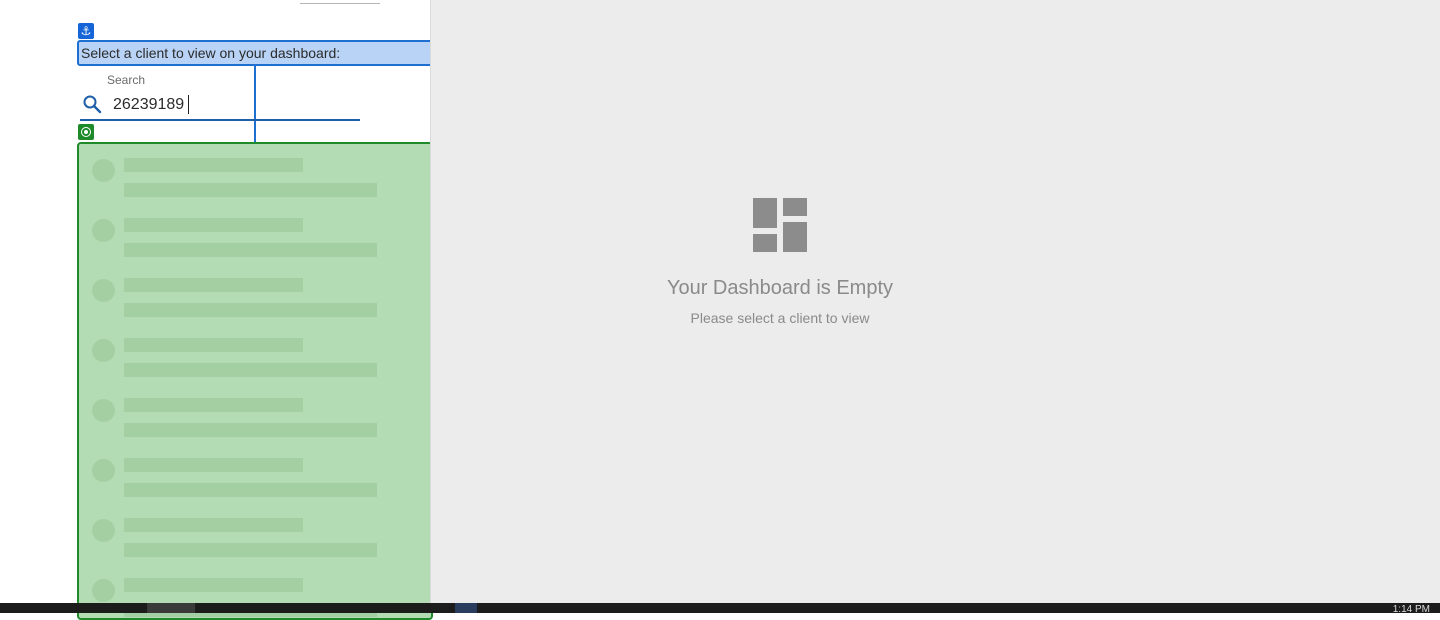 The image size is (1440, 620). What do you see at coordinates (1411, 610) in the screenshot?
I see `taskbar-clock: 1:14 PM` at bounding box center [1411, 610].